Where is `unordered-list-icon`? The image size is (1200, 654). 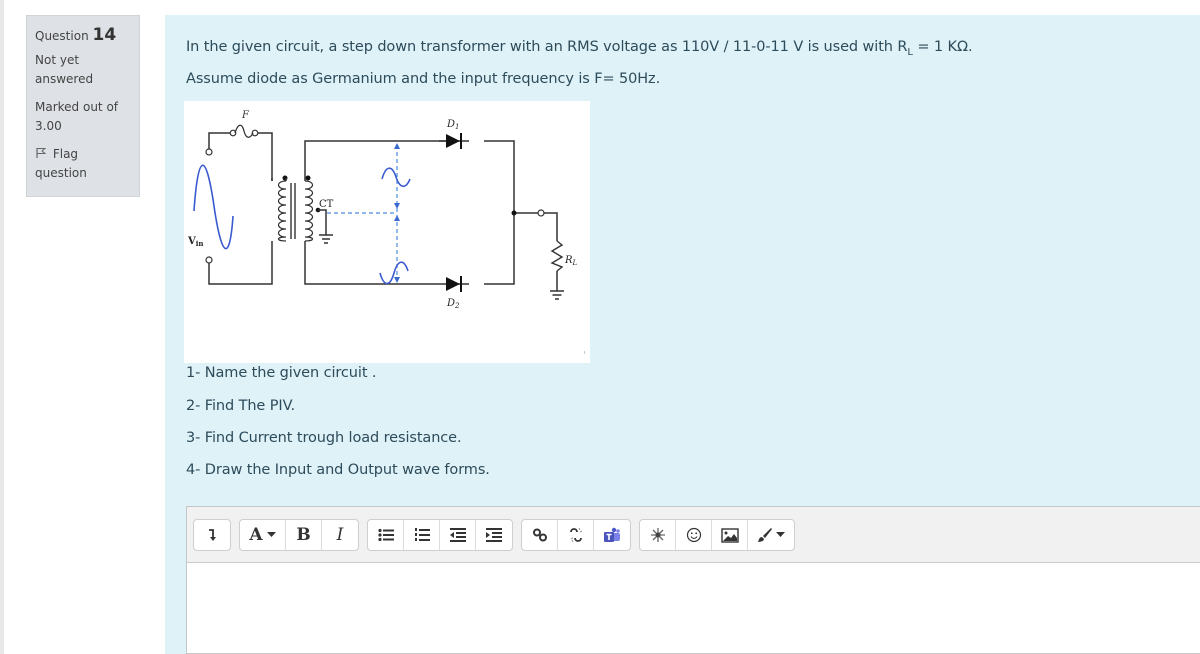
unordered-list-icon is located at coordinates (385, 535).